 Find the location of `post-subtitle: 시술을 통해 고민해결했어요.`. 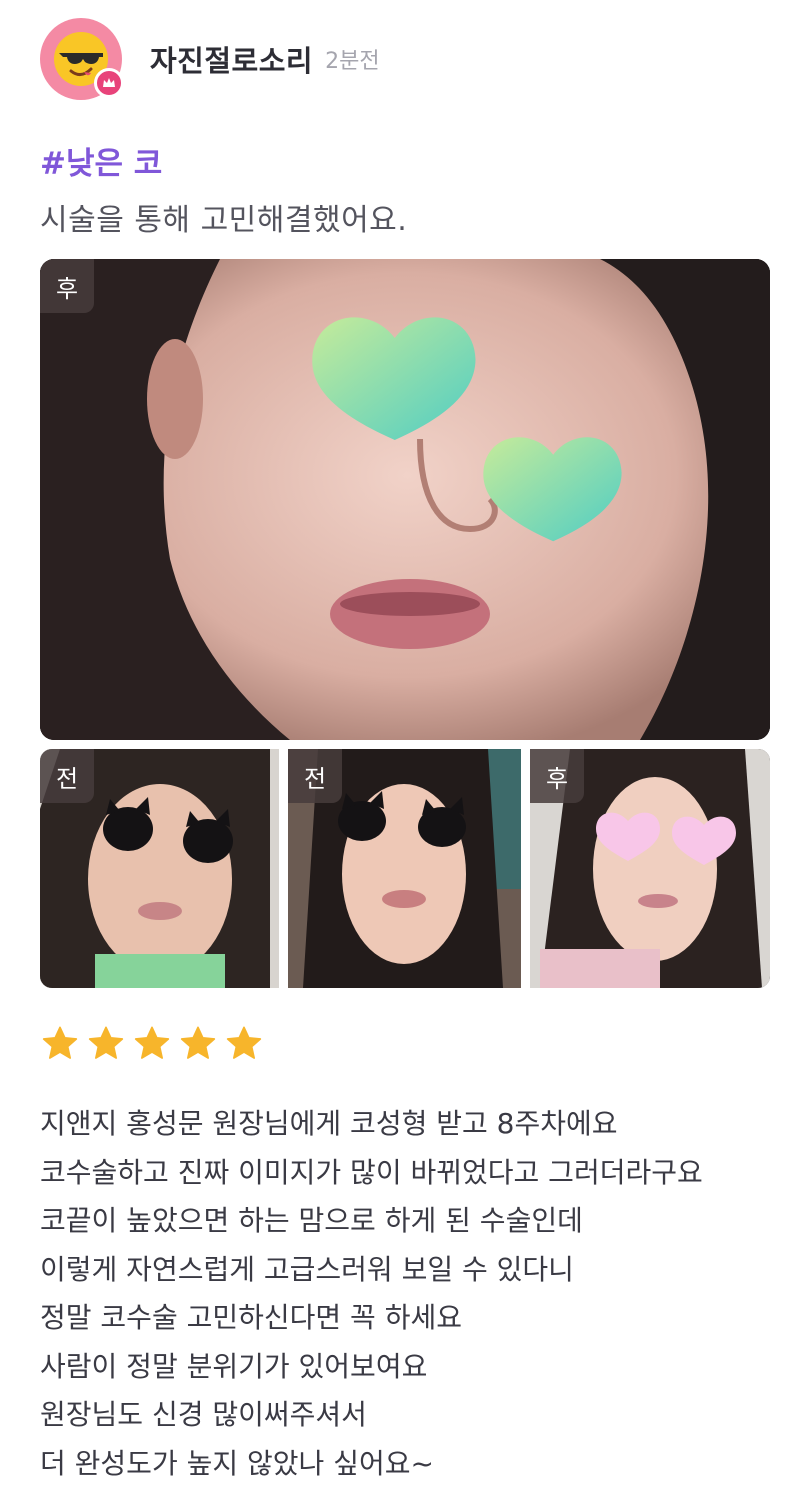

post-subtitle: 시술을 통해 고민해결했어요. is located at coordinates (224, 220).